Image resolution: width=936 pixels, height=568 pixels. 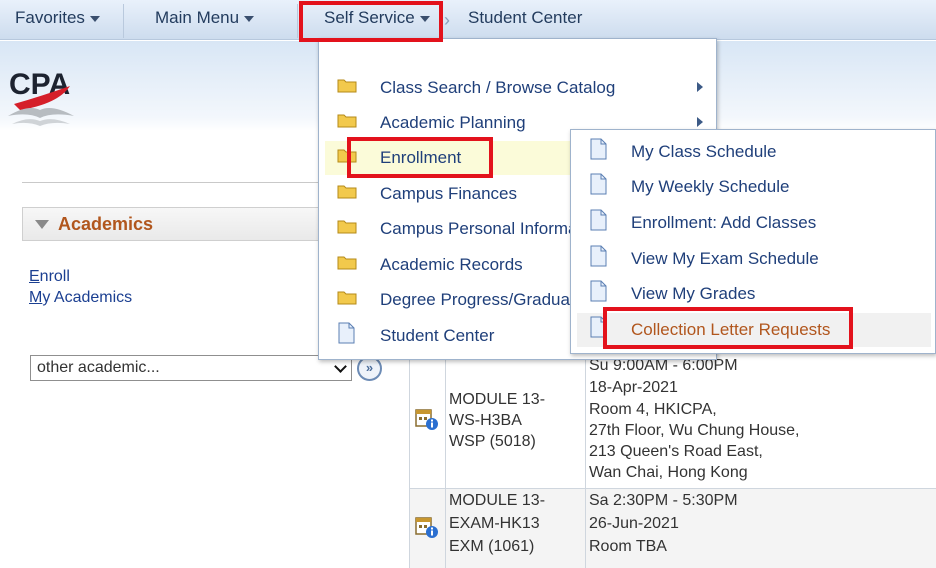 I want to click on my-academics-link: My Academics, so click(x=80, y=298).